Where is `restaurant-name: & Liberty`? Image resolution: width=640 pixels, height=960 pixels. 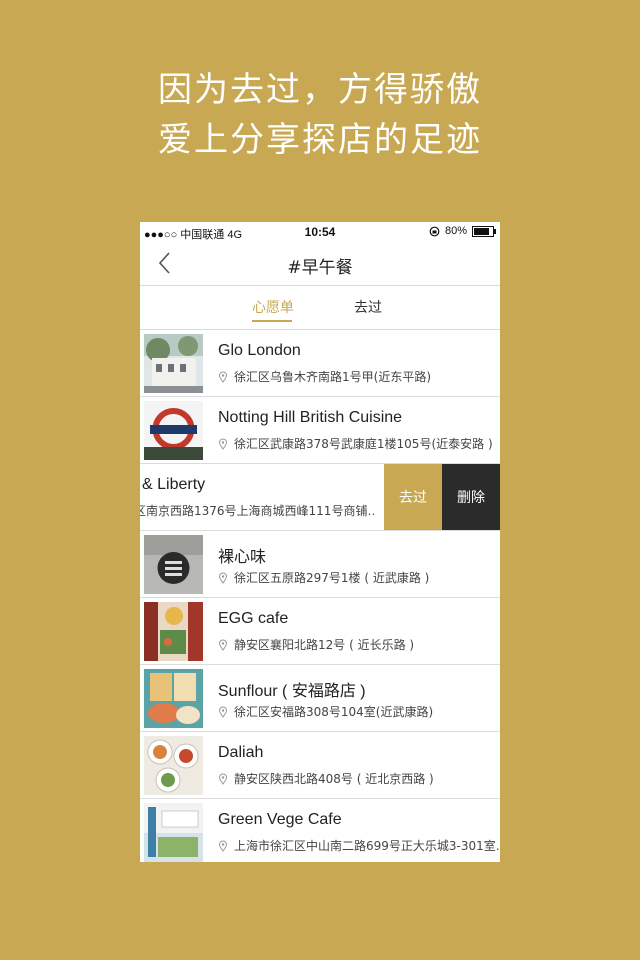
restaurant-name: & Liberty is located at coordinates (174, 484).